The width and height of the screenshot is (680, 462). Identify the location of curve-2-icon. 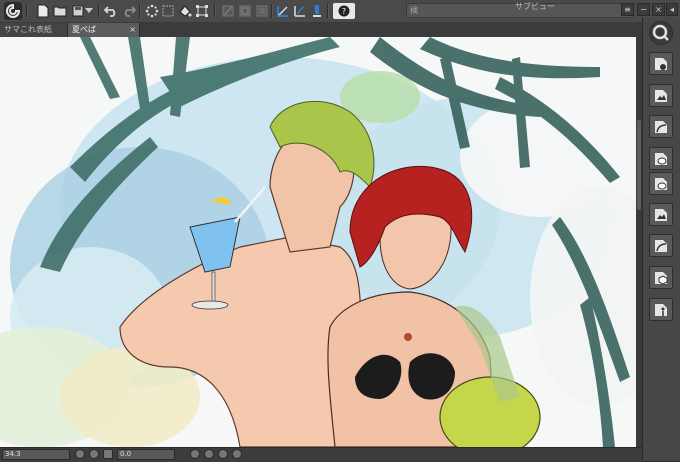
(661, 245).